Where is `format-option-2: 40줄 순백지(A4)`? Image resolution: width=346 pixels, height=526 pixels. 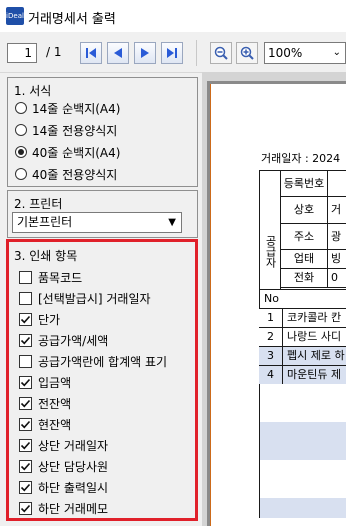 format-option-2: 40줄 순백지(A4) is located at coordinates (67, 152).